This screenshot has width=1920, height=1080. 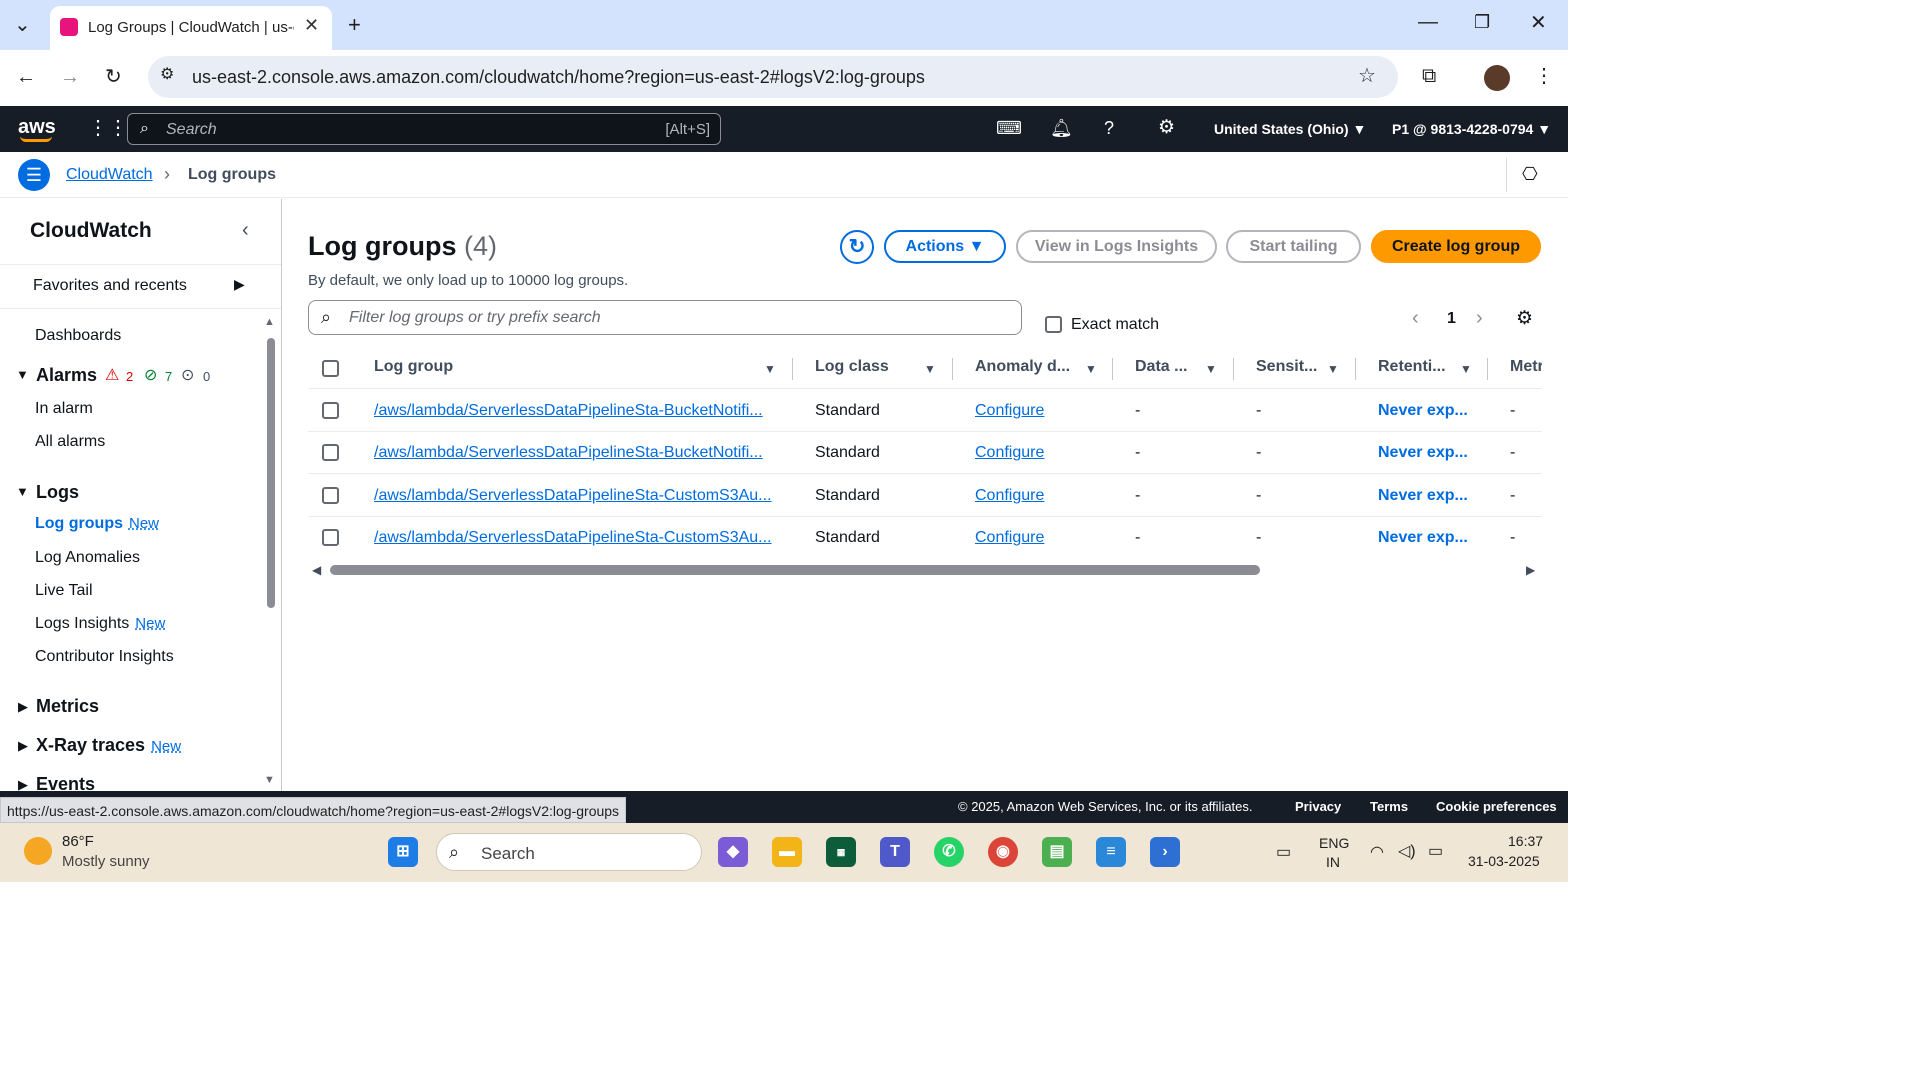 I want to click on profile-avatar, so click(x=1497, y=78).